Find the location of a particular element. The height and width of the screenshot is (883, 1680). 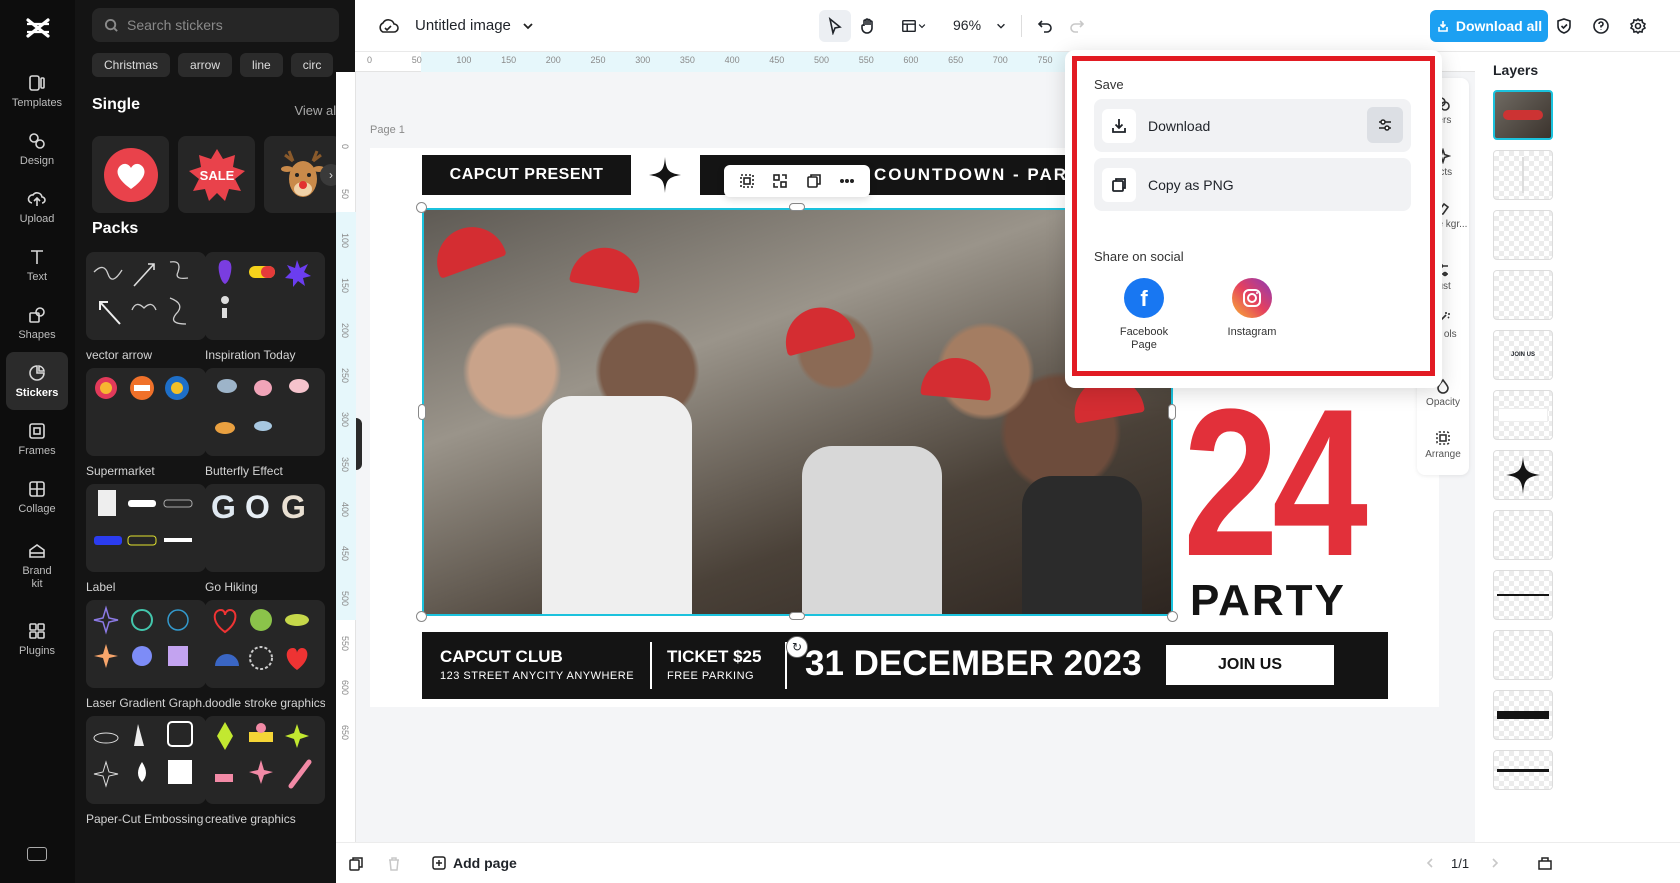

tool-arrange: Arrange is located at coordinates (1443, 445).